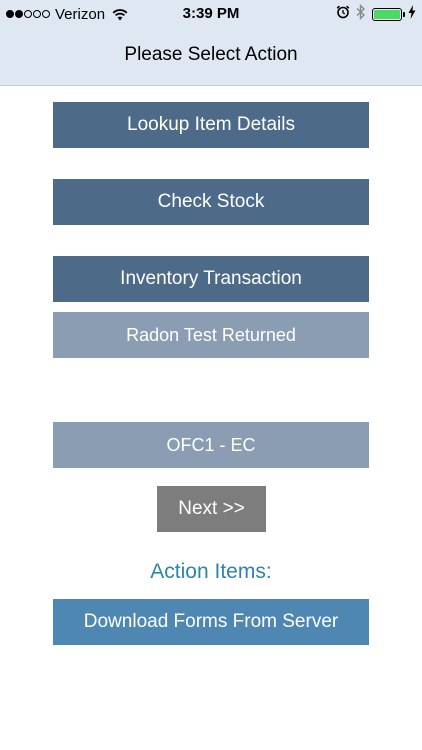  I want to click on download-forms-button: Download Forms From Server, so click(211, 622).